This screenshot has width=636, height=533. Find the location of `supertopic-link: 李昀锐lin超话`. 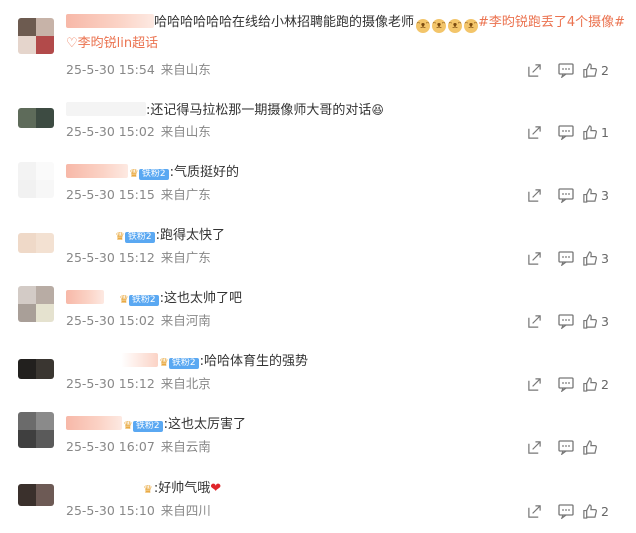

supertopic-link: 李昀锐lin超话 is located at coordinates (118, 43).